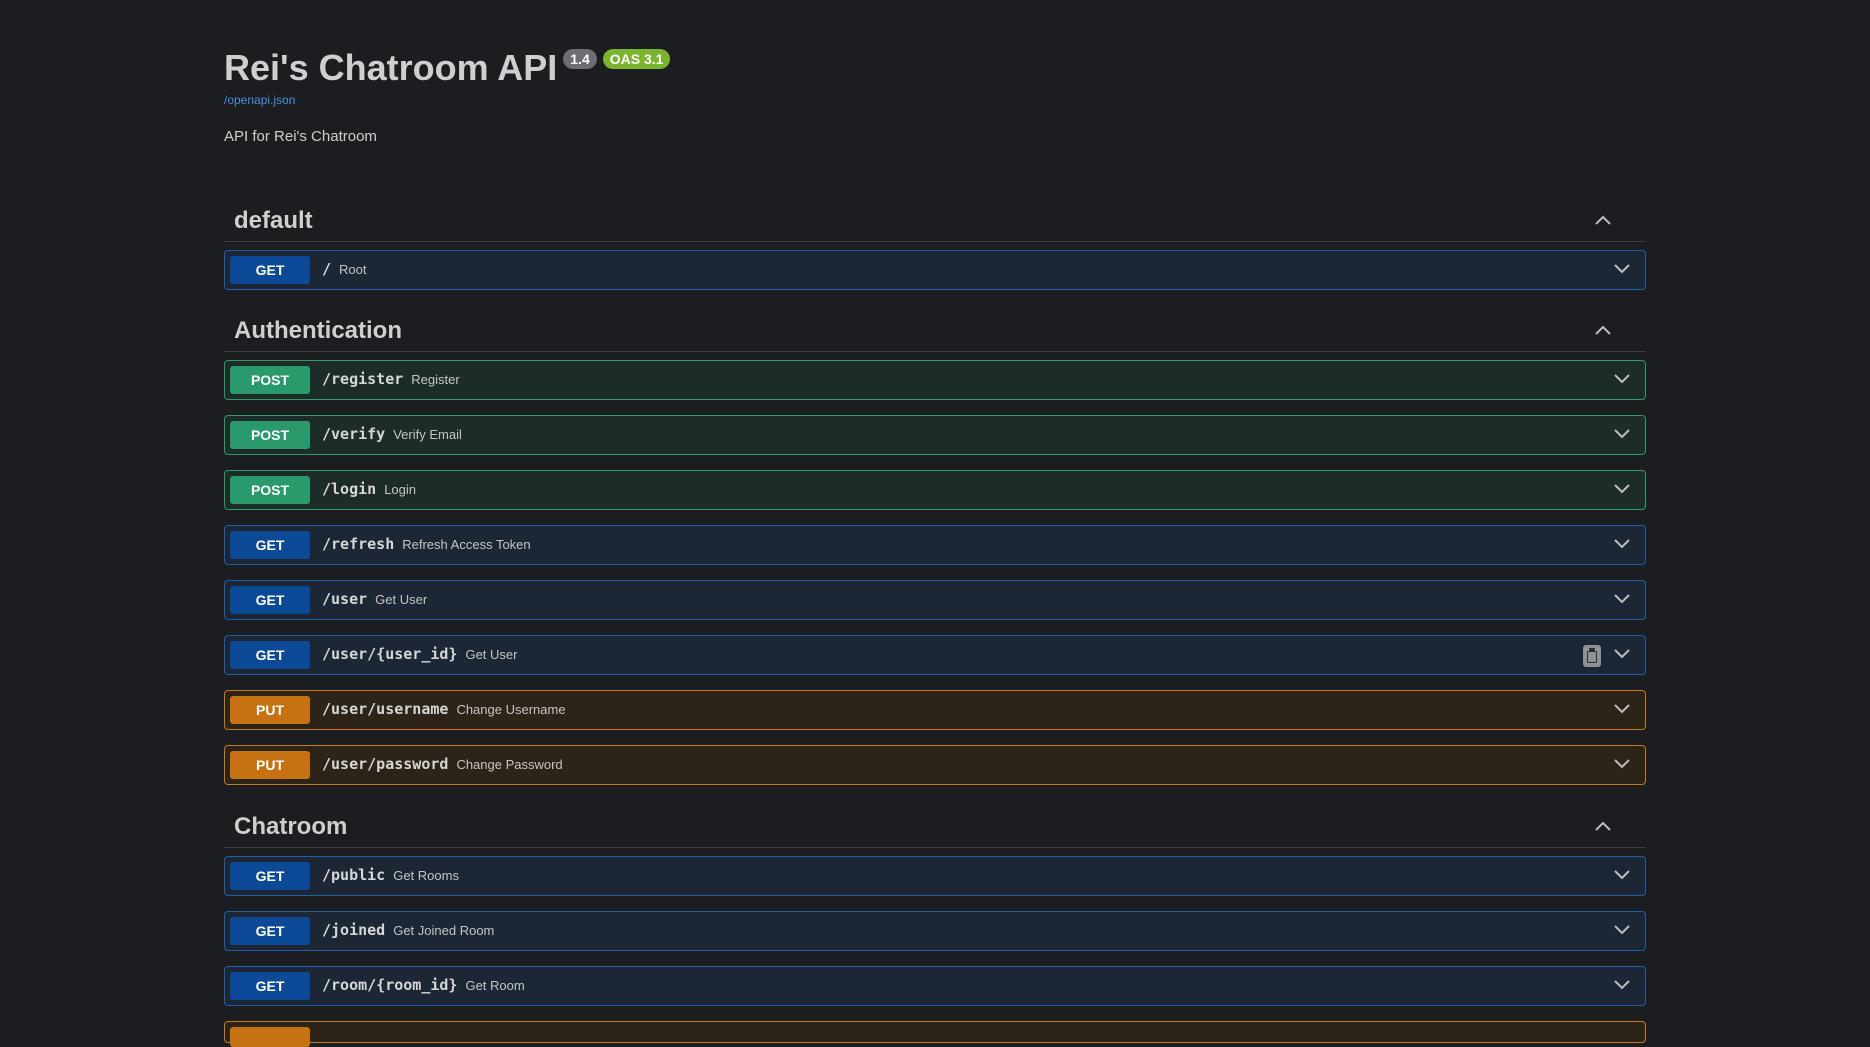  Describe the element at coordinates (935, 655) in the screenshot. I see `operation-row: GET /user/{user_id} Get User` at that location.